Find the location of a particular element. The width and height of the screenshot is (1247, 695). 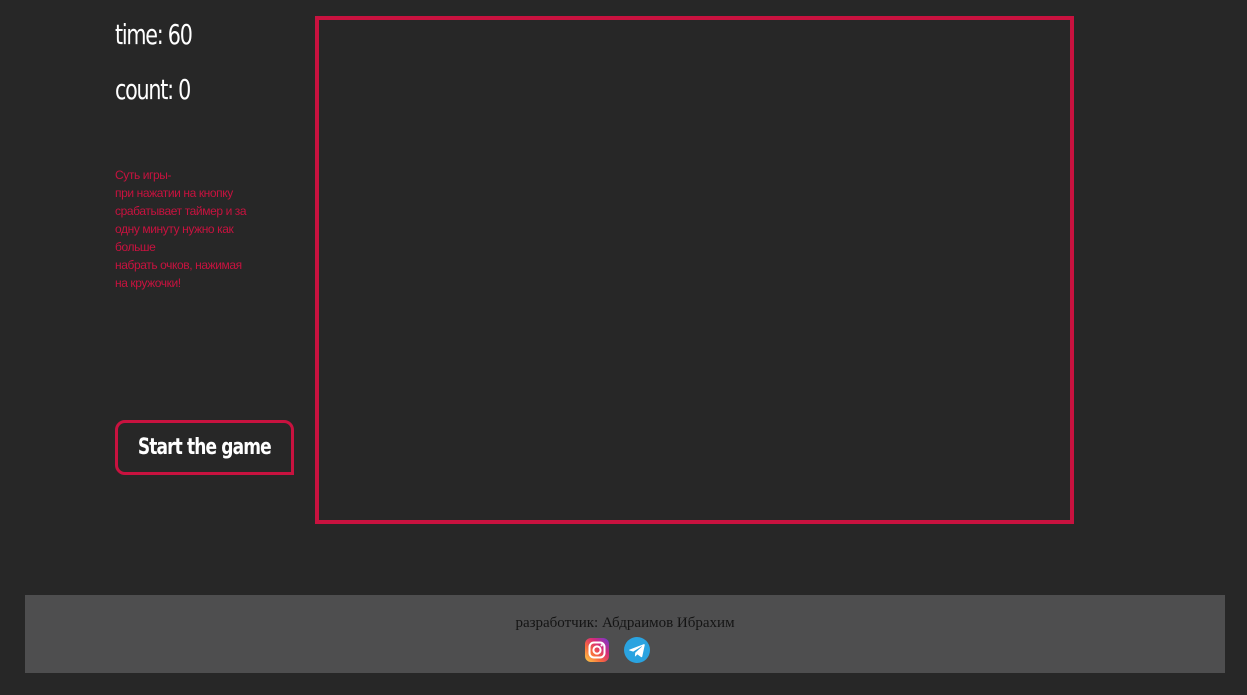

rules-line: больше is located at coordinates (135, 247).